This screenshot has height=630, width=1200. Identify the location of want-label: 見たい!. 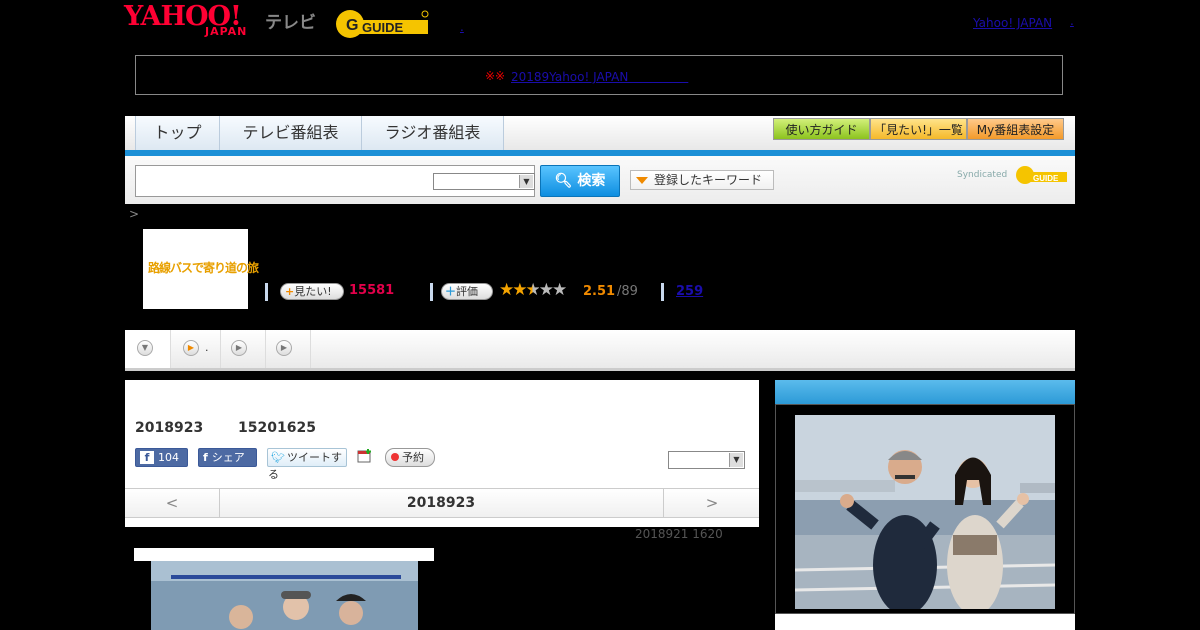
(313, 291).